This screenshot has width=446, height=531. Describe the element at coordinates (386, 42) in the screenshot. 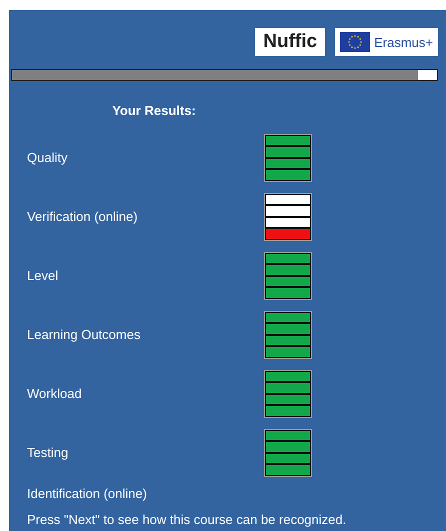

I see `erasmus-logo: Erasmus+` at that location.